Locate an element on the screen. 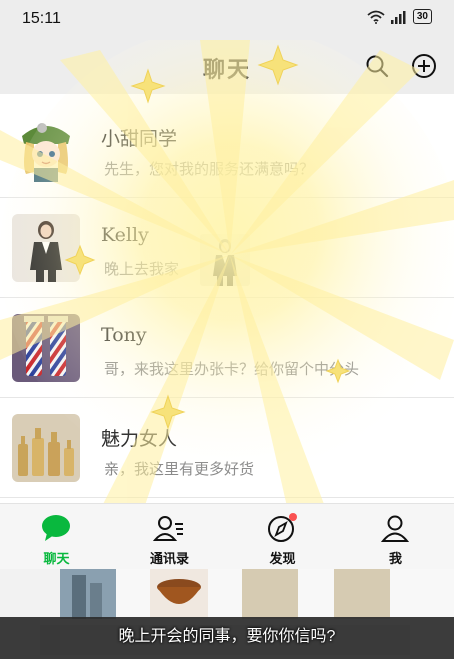 This screenshot has height=659, width=454. person-icon is located at coordinates (395, 528).